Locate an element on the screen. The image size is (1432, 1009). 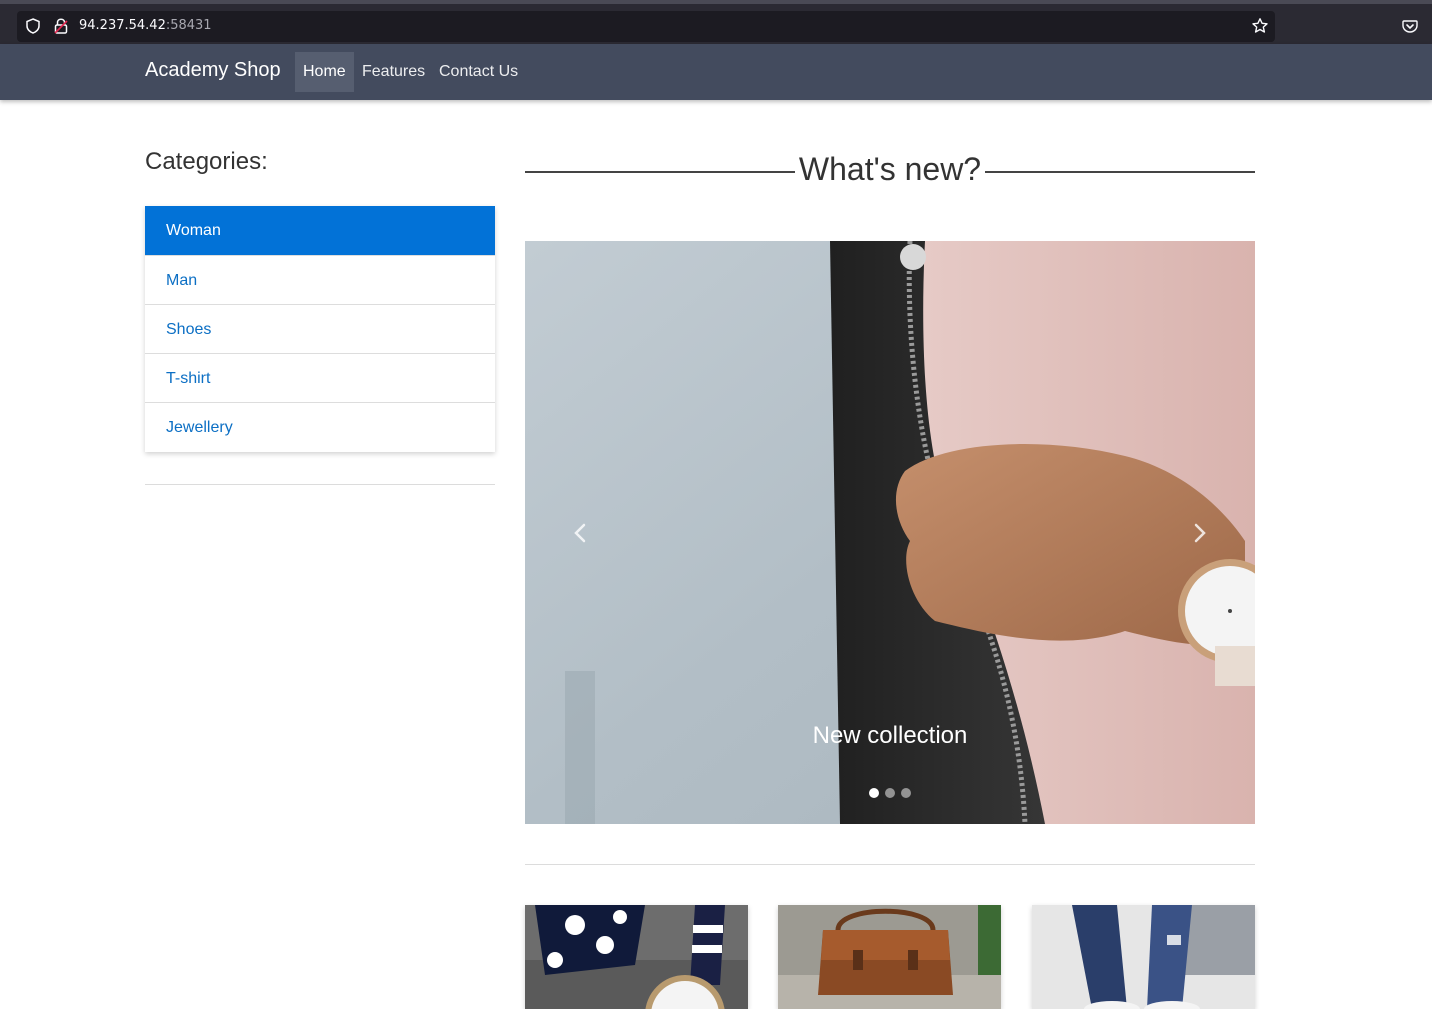
site-navbar: Academy Shop Home Features Contact Us is located at coordinates (716, 72).